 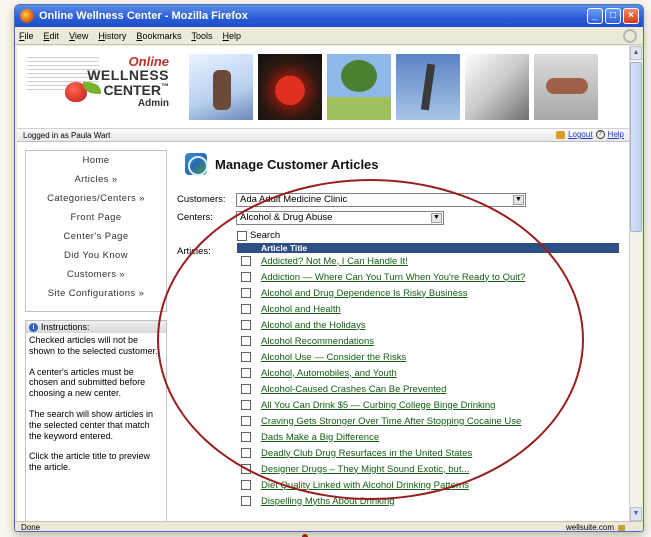 What do you see at coordinates (317, 341) in the screenshot?
I see `article-link: Alcohol Recommendations` at bounding box center [317, 341].